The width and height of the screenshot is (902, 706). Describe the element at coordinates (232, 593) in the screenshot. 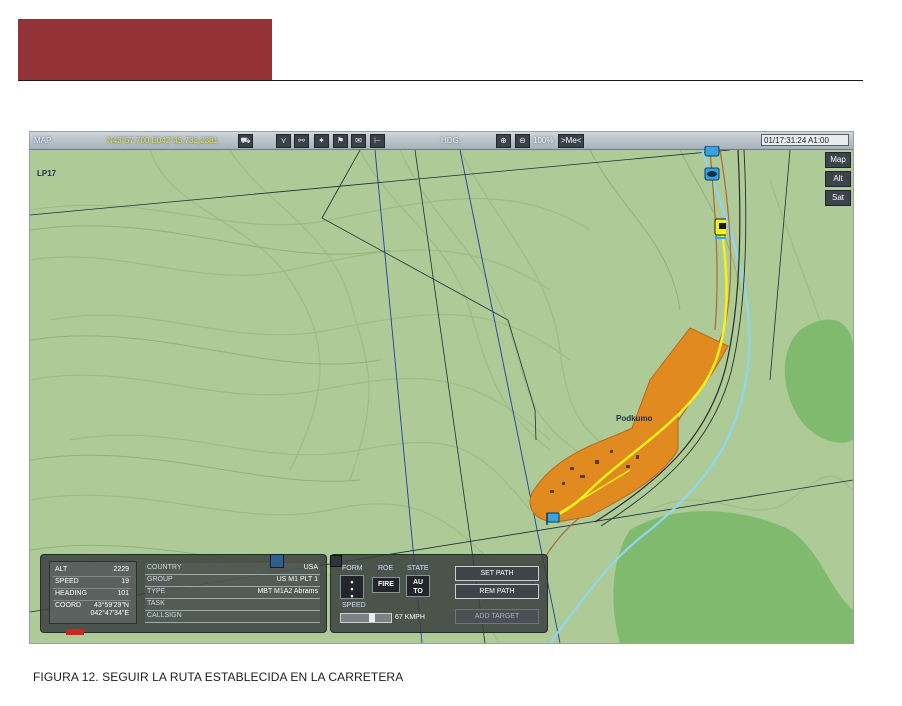

I see `info-row-type: TYPE MBT M1A2 Abrams` at that location.